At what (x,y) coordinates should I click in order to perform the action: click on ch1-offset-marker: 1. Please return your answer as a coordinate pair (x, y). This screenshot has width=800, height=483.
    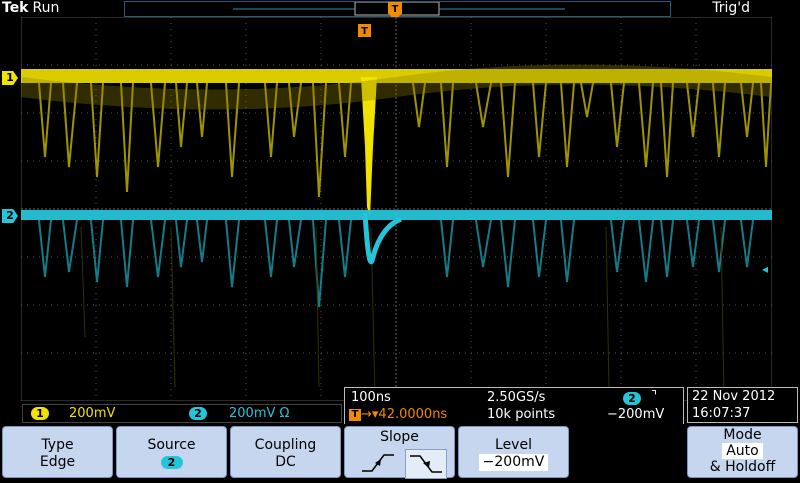
    Looking at the image, I should click on (10, 78).